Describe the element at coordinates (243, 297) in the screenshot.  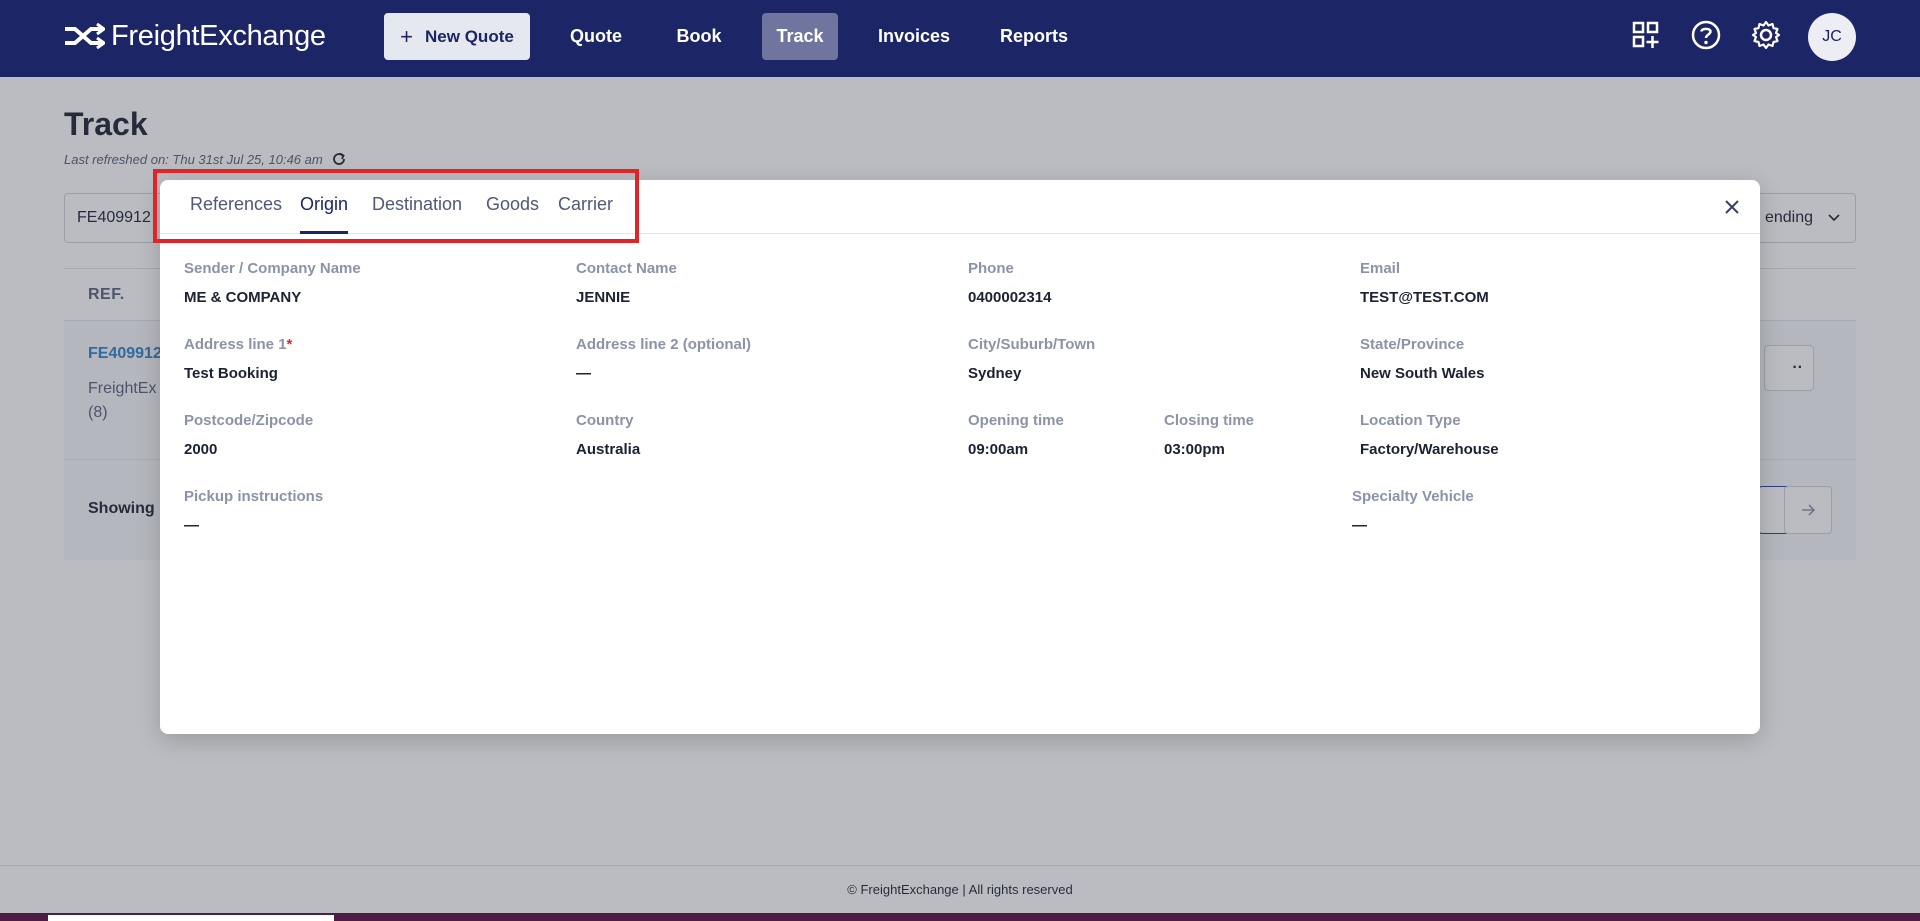
I see `field-value: ME & COMPANY` at that location.